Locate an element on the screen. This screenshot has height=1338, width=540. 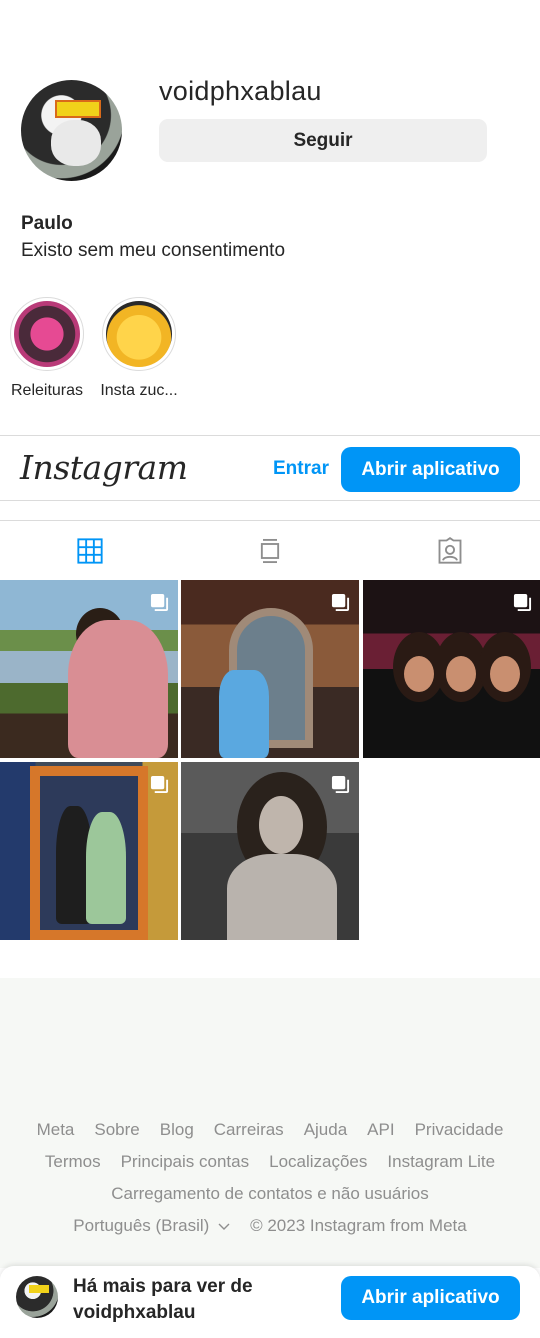
highlight-releituras: Releituras is located at coordinates (47, 348).